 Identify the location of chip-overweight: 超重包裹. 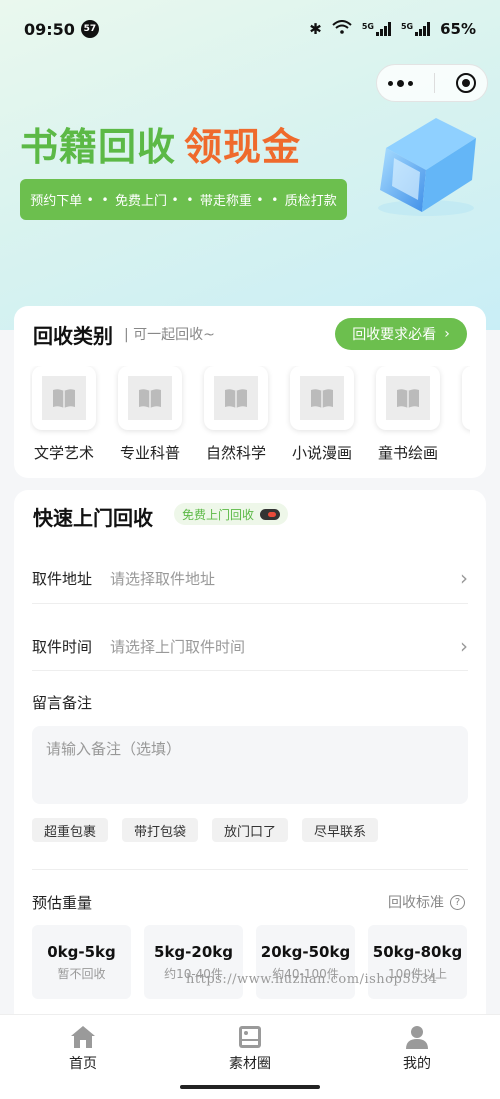
(70, 830).